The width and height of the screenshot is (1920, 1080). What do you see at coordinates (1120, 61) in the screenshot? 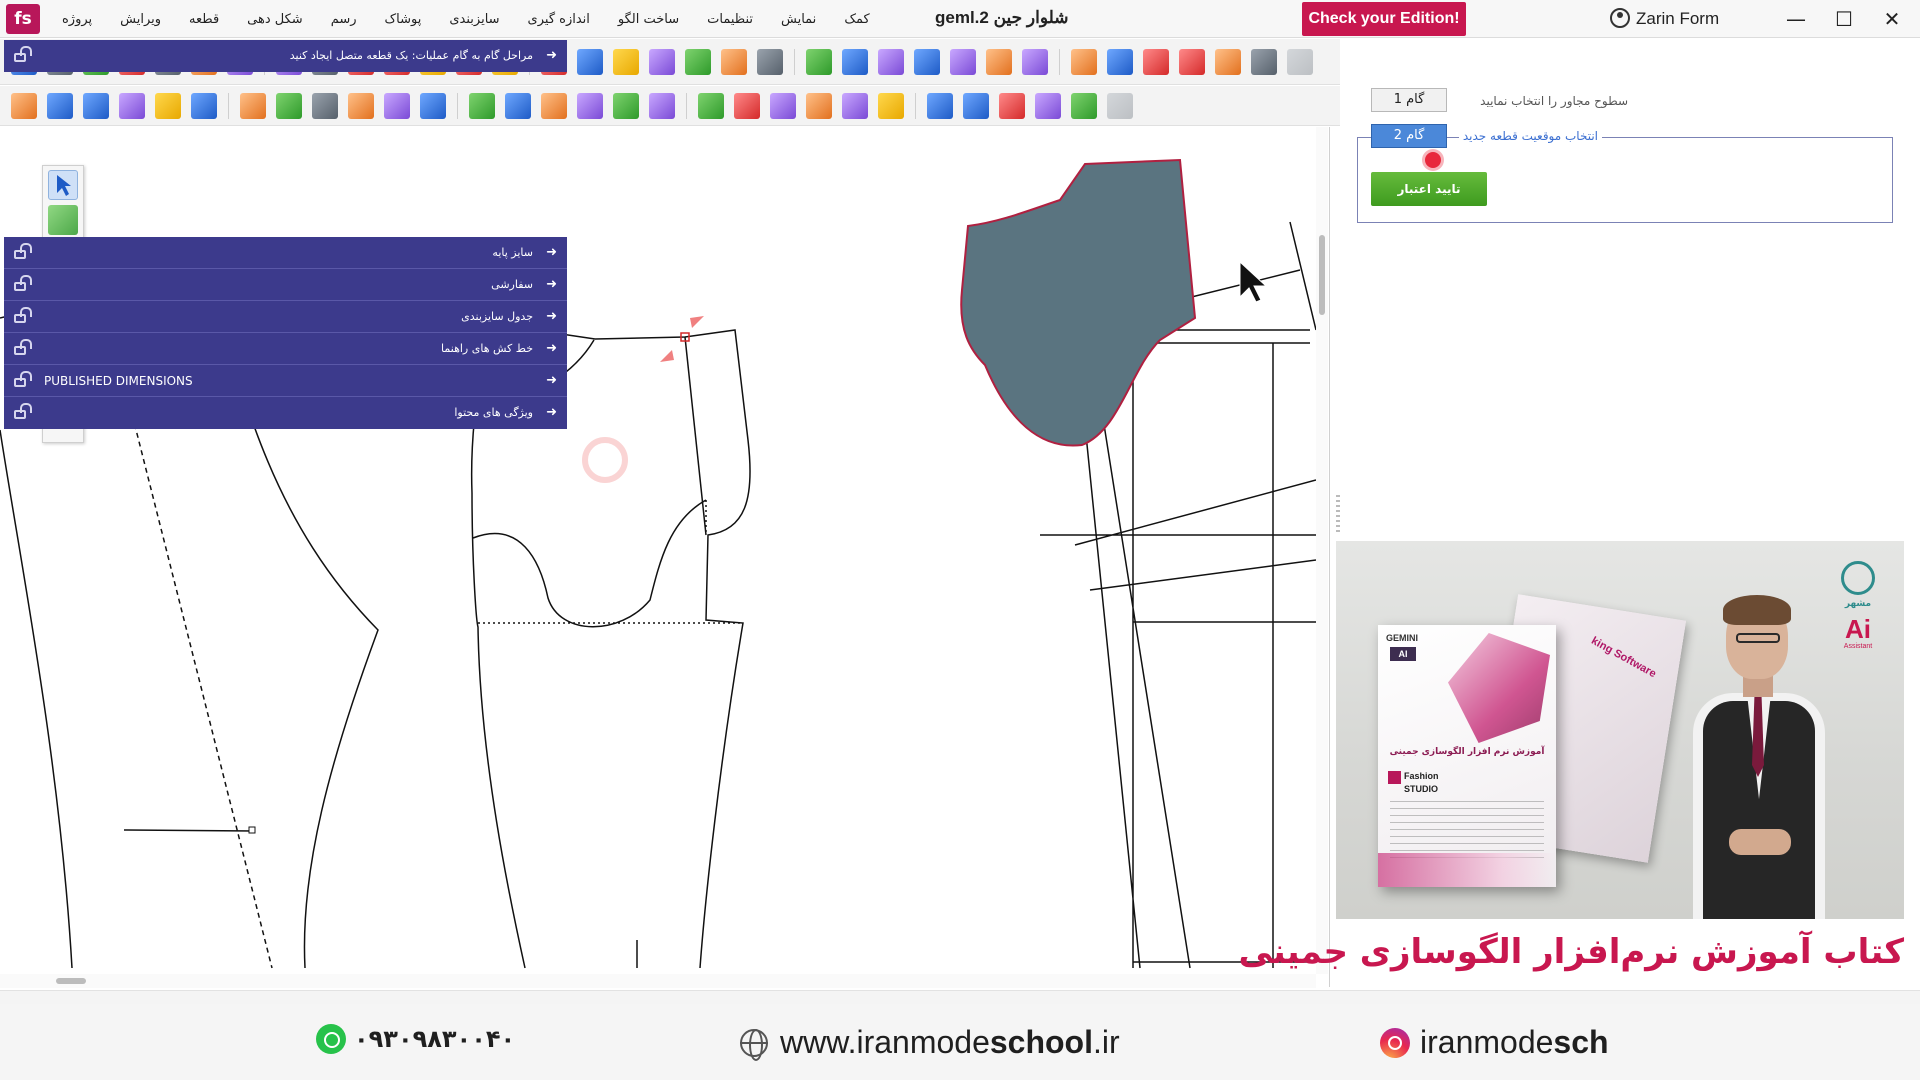
I see `report-icon` at bounding box center [1120, 61].